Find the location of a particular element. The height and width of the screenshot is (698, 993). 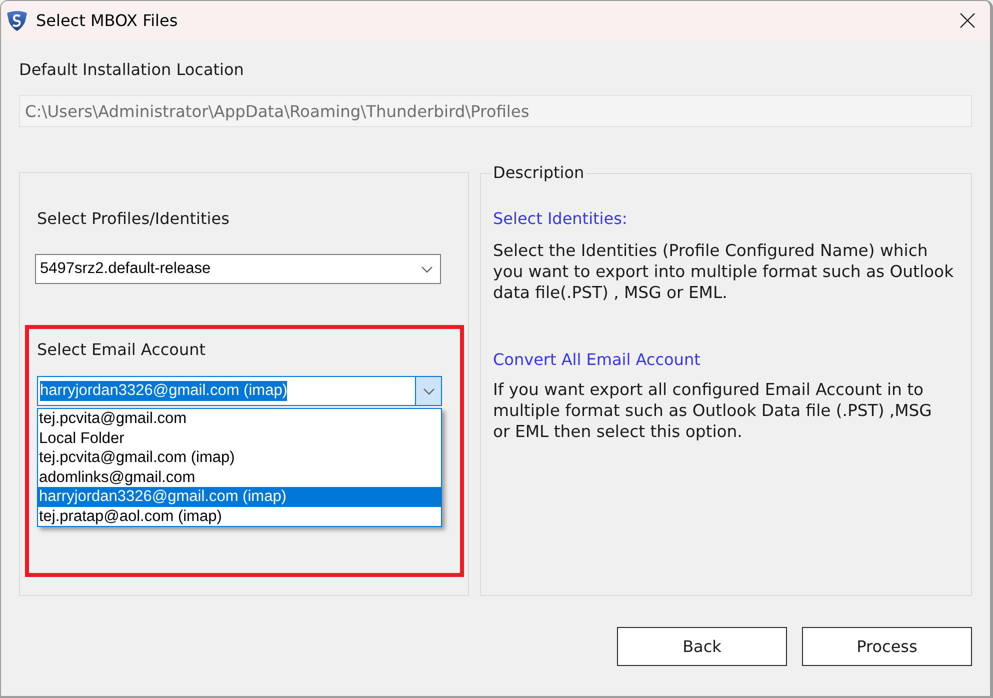

close-icon is located at coordinates (967, 20).